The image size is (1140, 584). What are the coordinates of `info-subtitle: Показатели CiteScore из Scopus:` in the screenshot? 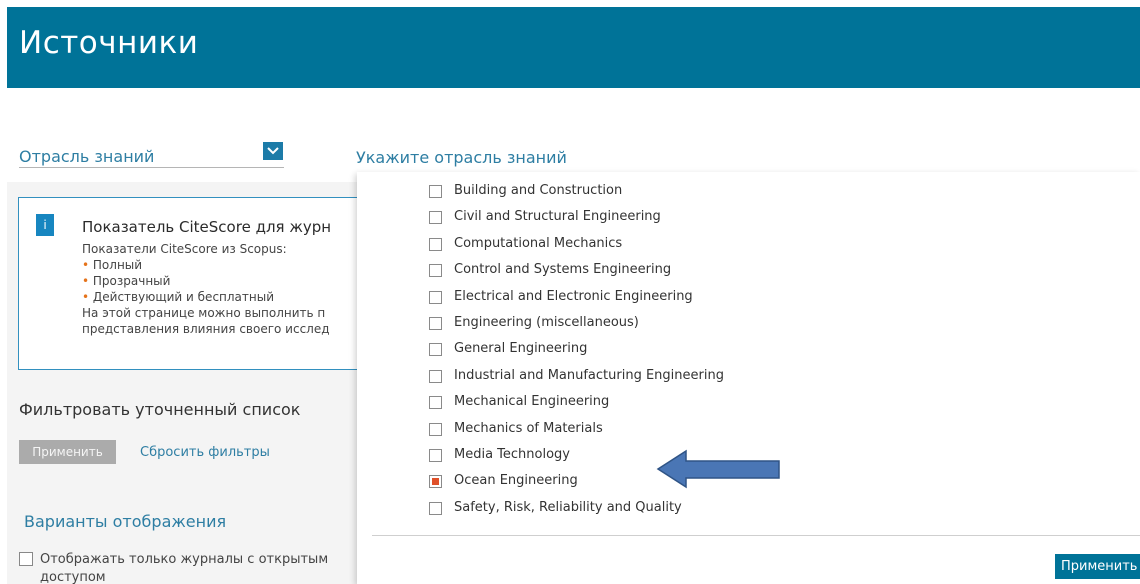 It's located at (184, 249).